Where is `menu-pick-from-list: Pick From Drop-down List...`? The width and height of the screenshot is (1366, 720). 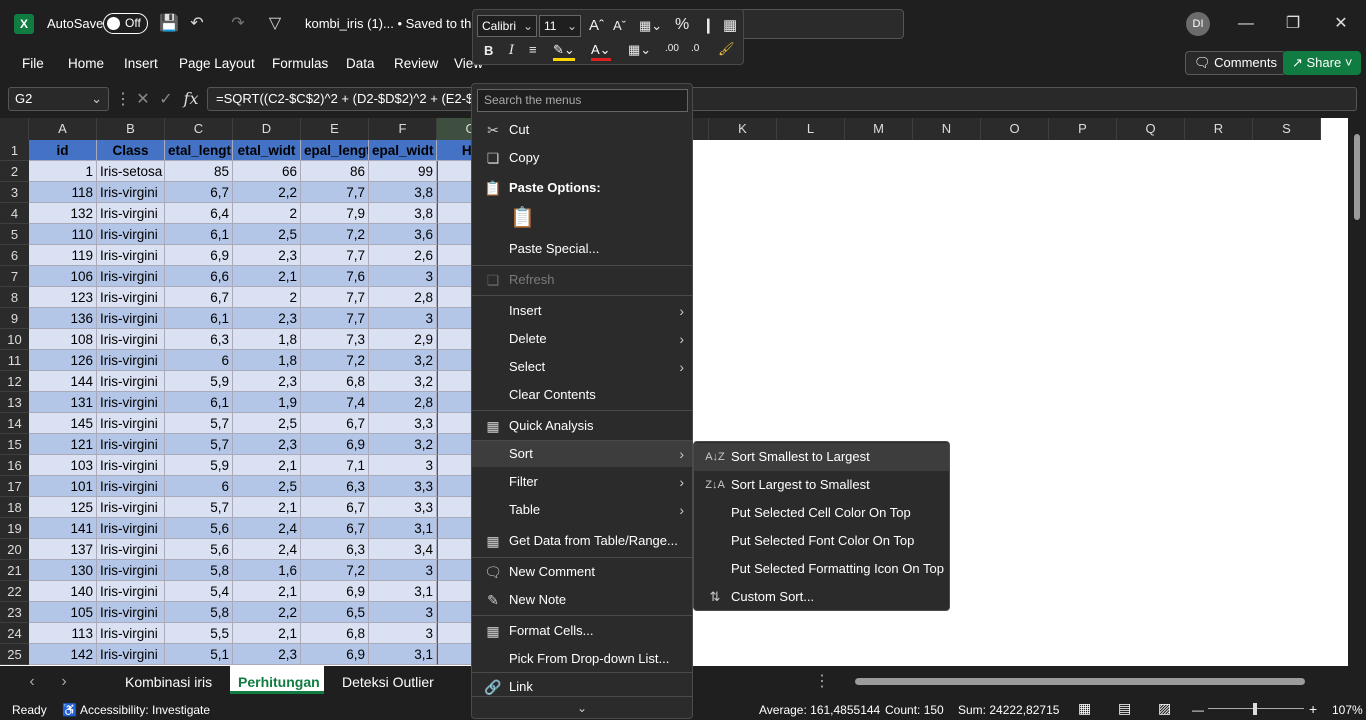 menu-pick-from-list: Pick From Drop-down List... is located at coordinates (582, 659).